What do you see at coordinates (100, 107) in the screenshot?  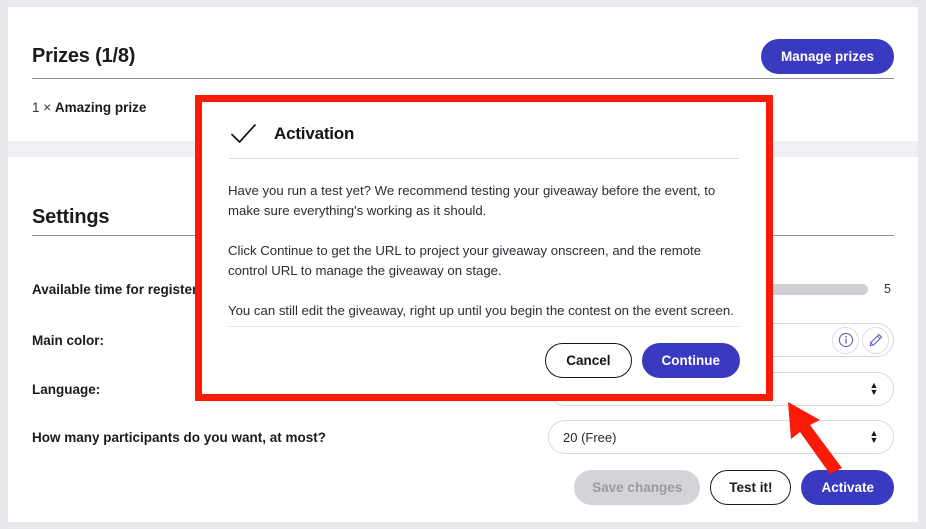 I see `prize-name: Amazing prize` at bounding box center [100, 107].